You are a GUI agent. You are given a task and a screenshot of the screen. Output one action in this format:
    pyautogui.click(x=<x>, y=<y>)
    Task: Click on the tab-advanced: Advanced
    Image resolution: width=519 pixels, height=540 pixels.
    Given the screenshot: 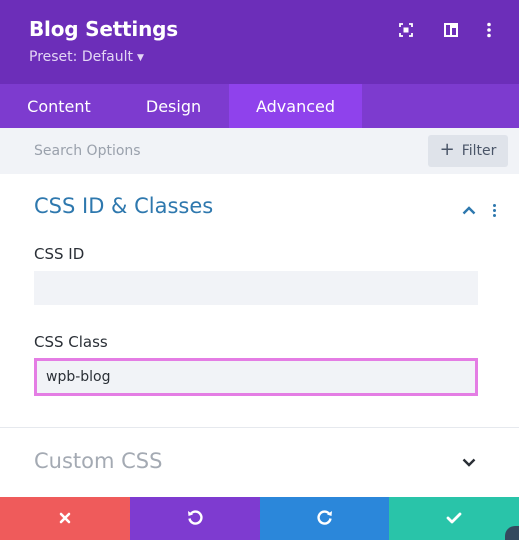 What is the action you would take?
    pyautogui.click(x=295, y=106)
    